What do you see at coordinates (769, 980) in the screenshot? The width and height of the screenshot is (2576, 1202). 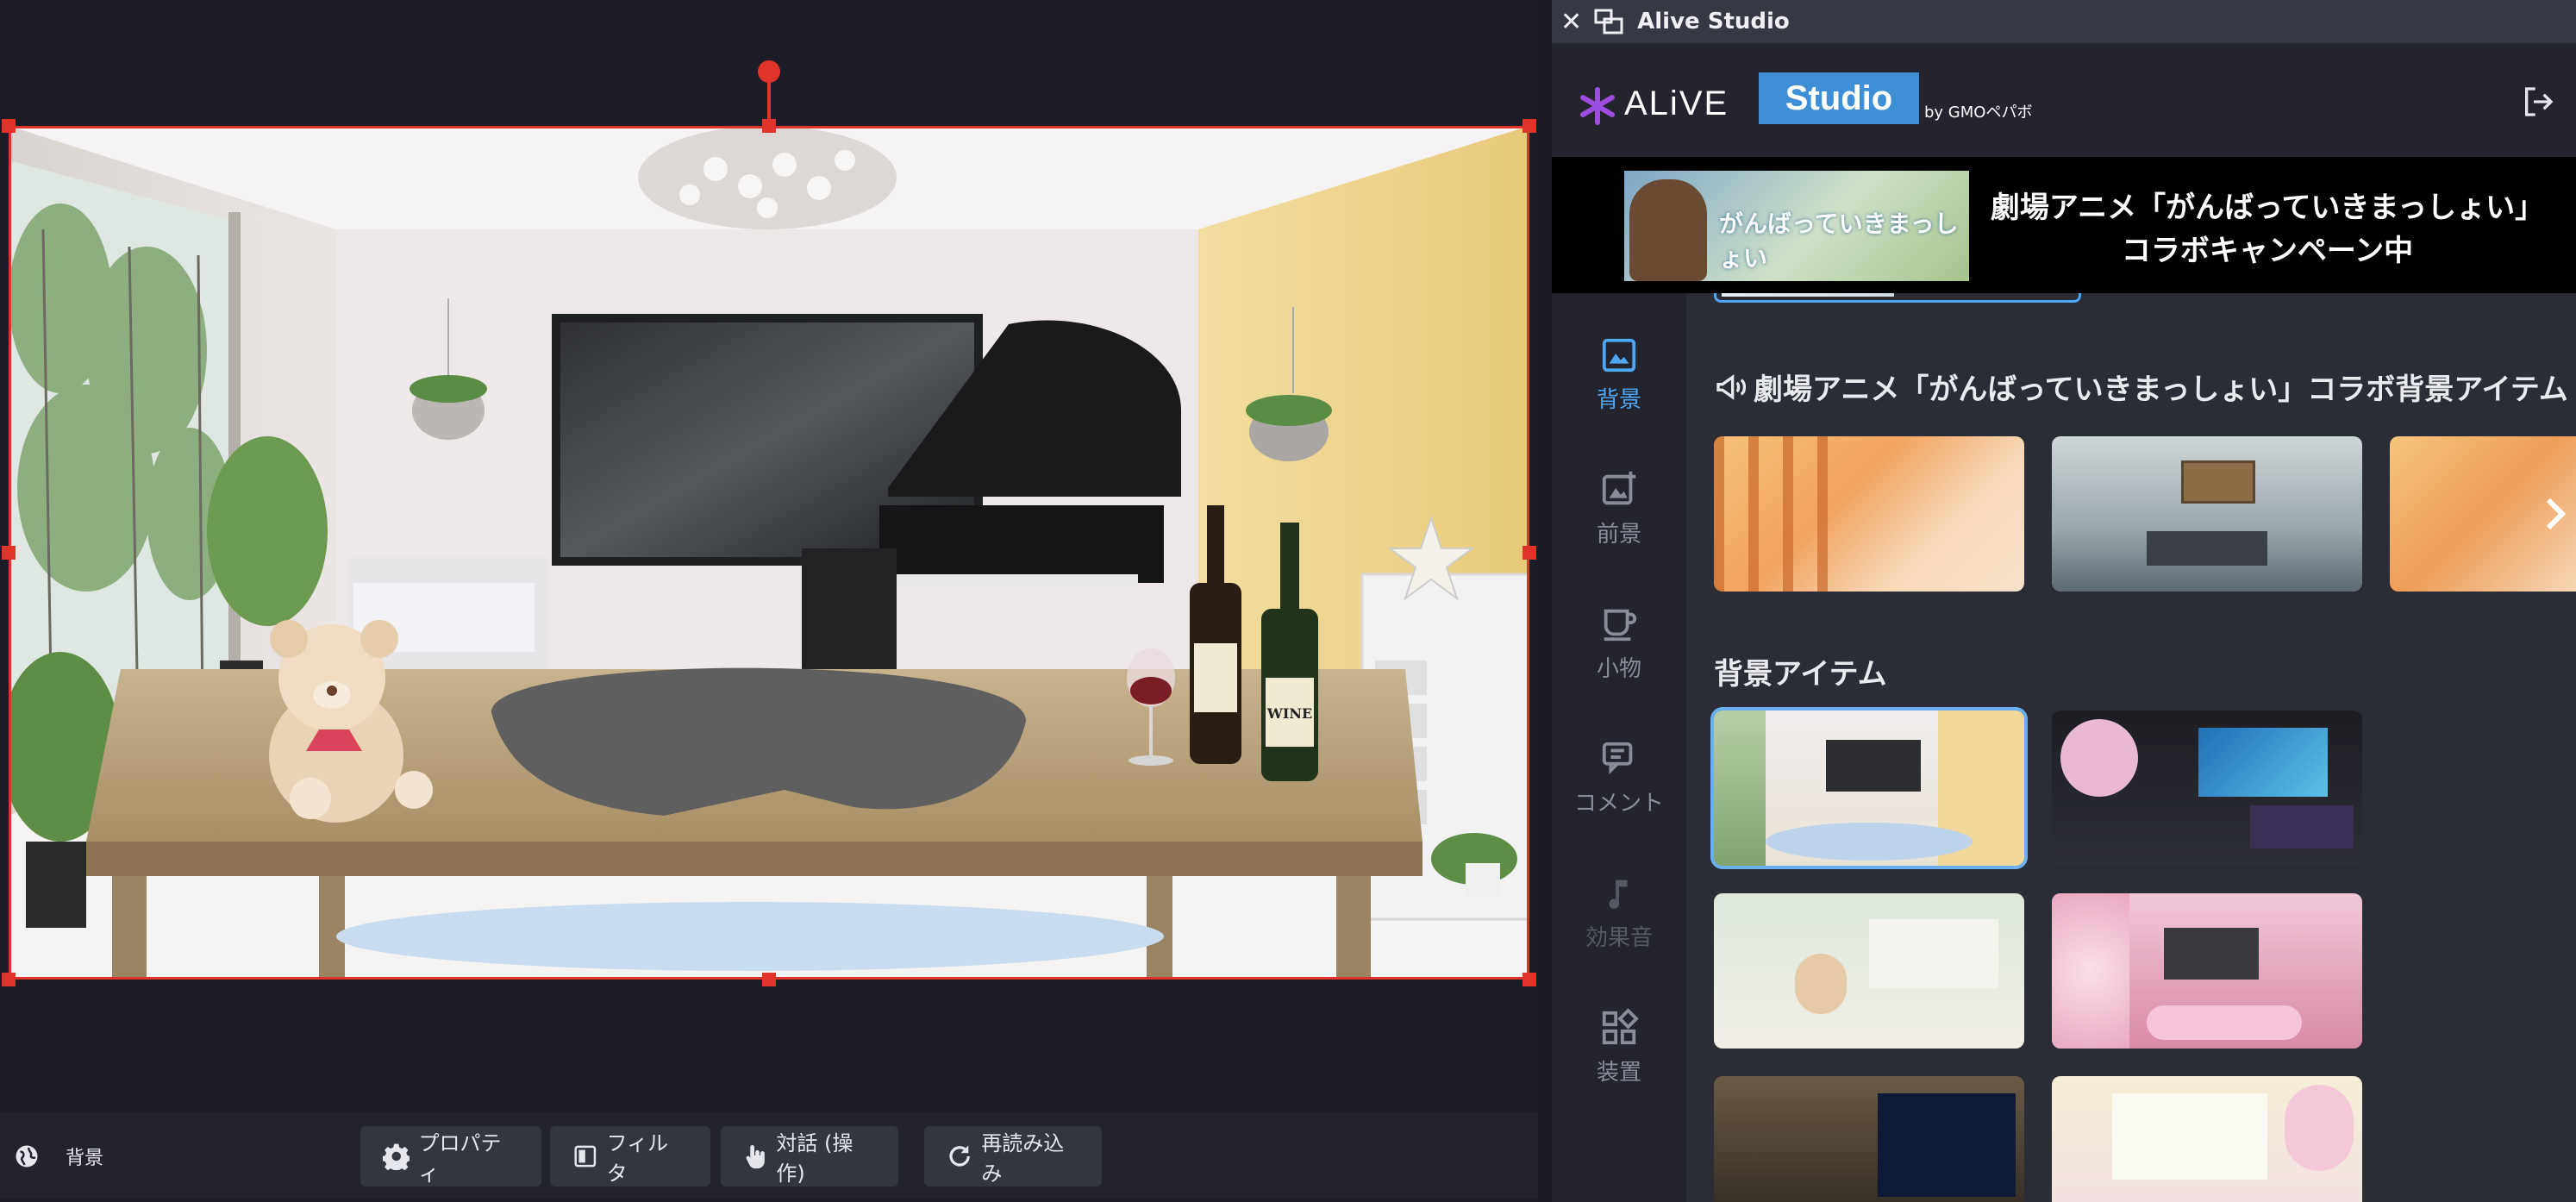 I see `resize-handle-bottom` at bounding box center [769, 980].